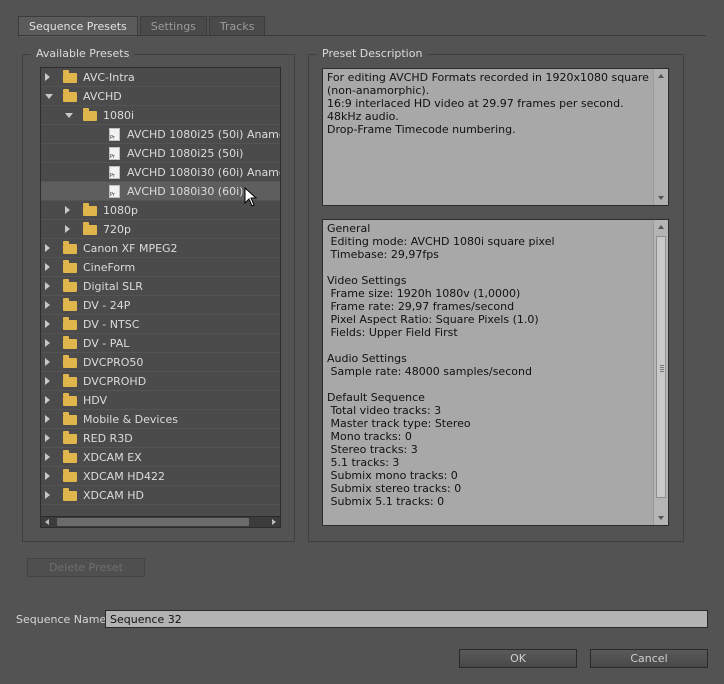 The image size is (724, 684). Describe the element at coordinates (113, 495) in the screenshot. I see `tree-item-label: XDCAM HD` at that location.